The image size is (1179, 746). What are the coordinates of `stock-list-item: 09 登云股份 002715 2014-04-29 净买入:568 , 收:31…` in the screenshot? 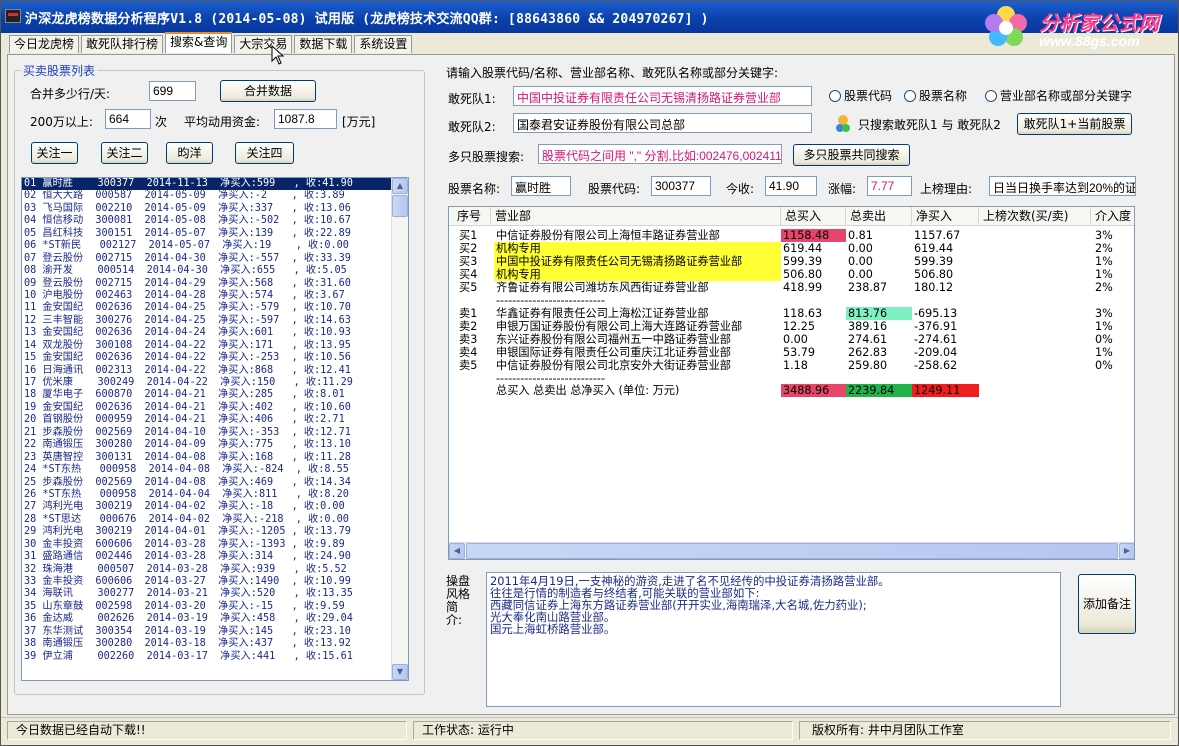 It's located at (207, 284).